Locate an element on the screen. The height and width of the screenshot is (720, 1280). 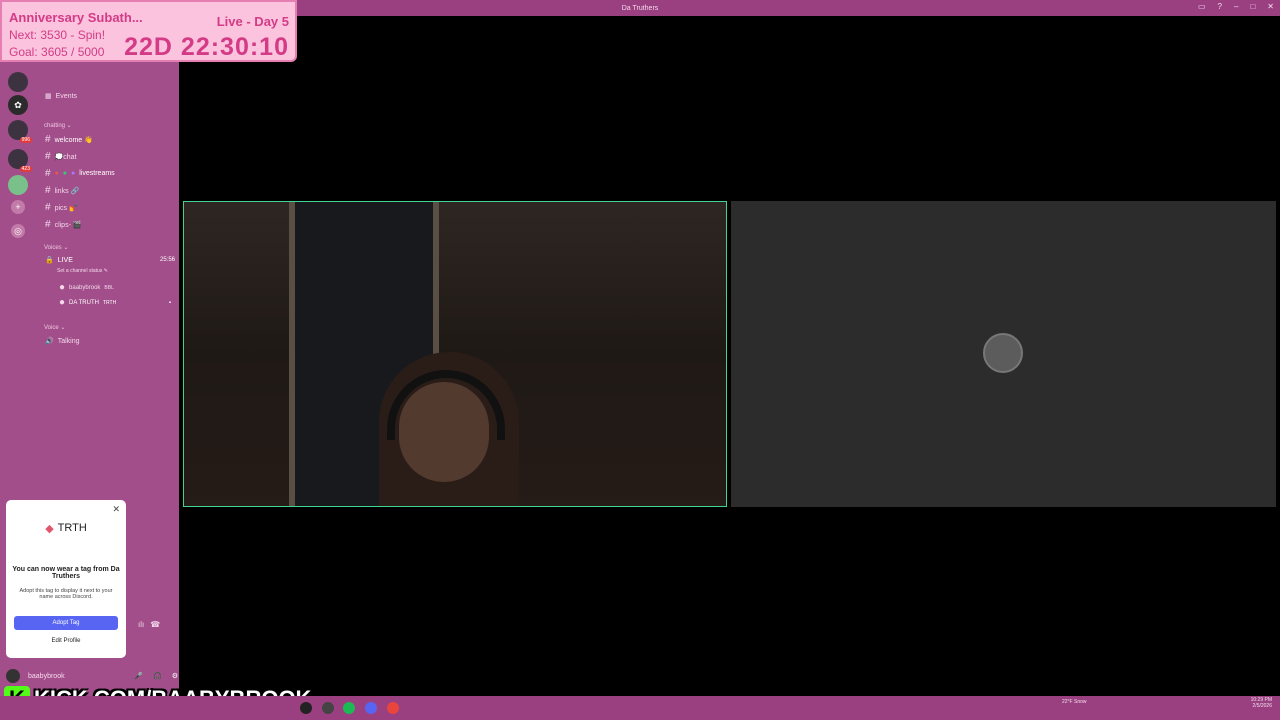
adopt-tag-button: Adopt Tag is located at coordinates (66, 623).